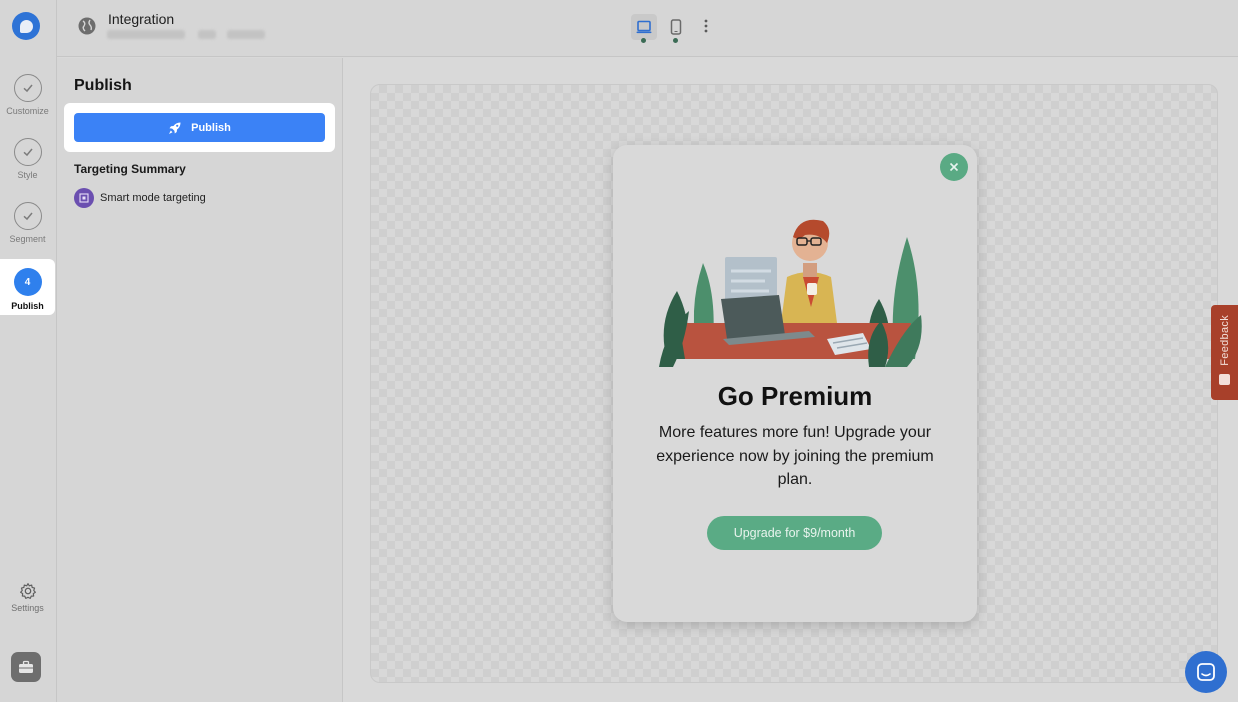 The height and width of the screenshot is (702, 1238). I want to click on chat-launcher-button, so click(1206, 672).